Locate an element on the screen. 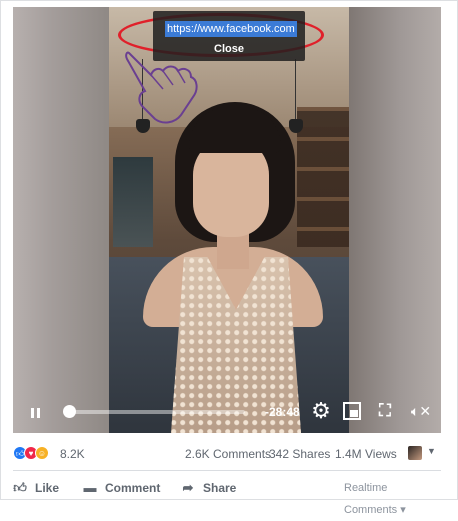 This screenshot has height=521, width=458. comment-button: ▬ Comment is located at coordinates (122, 488).